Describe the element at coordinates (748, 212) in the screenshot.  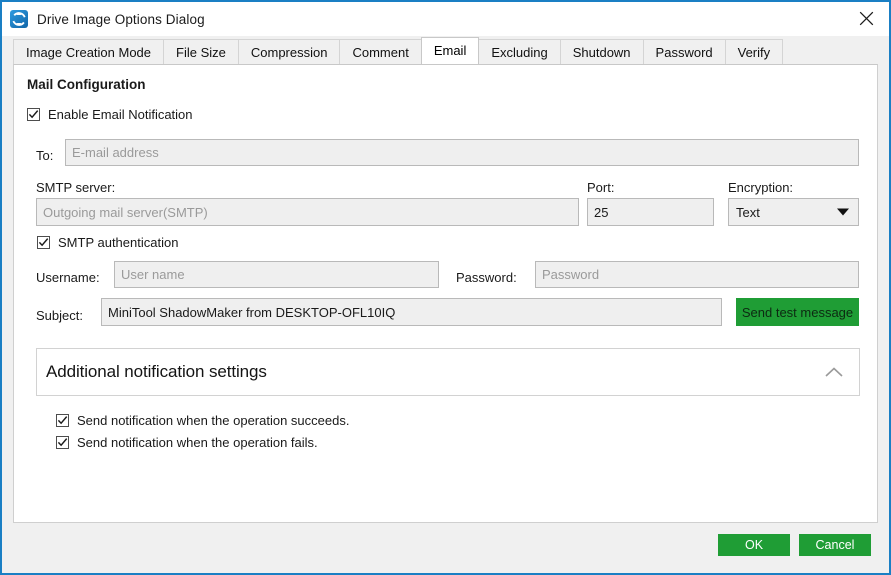
I see `encryption-selected-value: Text` at that location.